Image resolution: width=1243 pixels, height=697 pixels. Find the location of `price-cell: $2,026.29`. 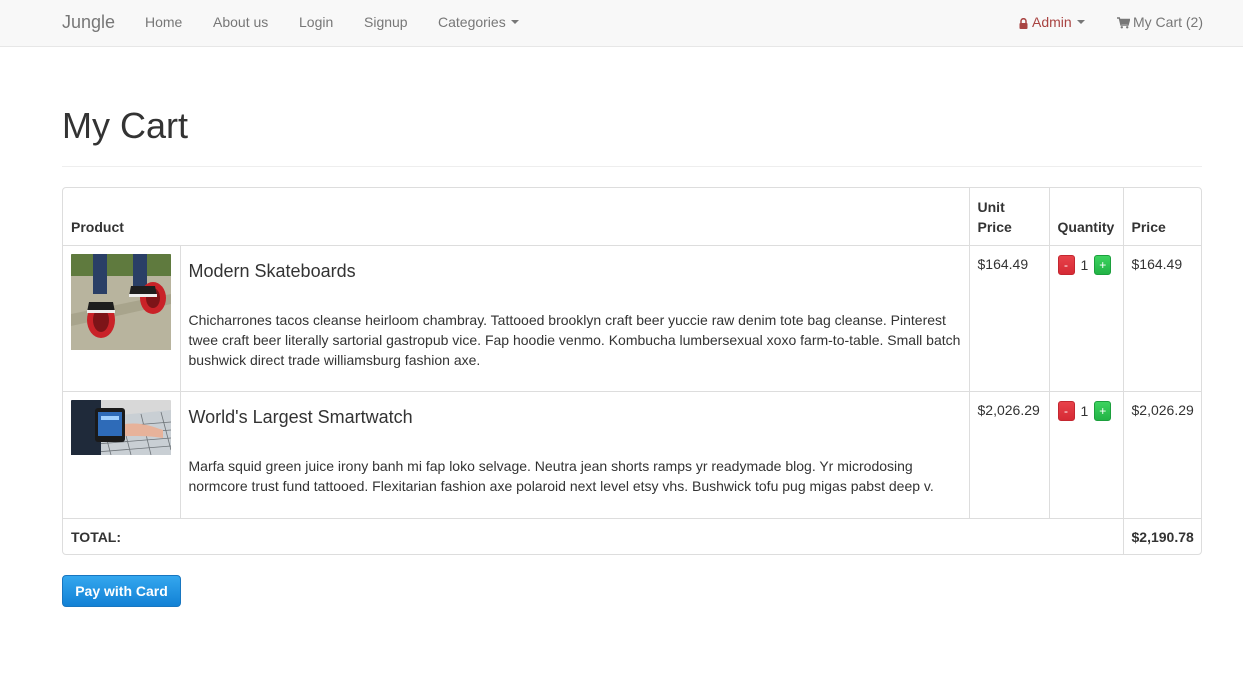

price-cell: $2,026.29 is located at coordinates (1161, 454).